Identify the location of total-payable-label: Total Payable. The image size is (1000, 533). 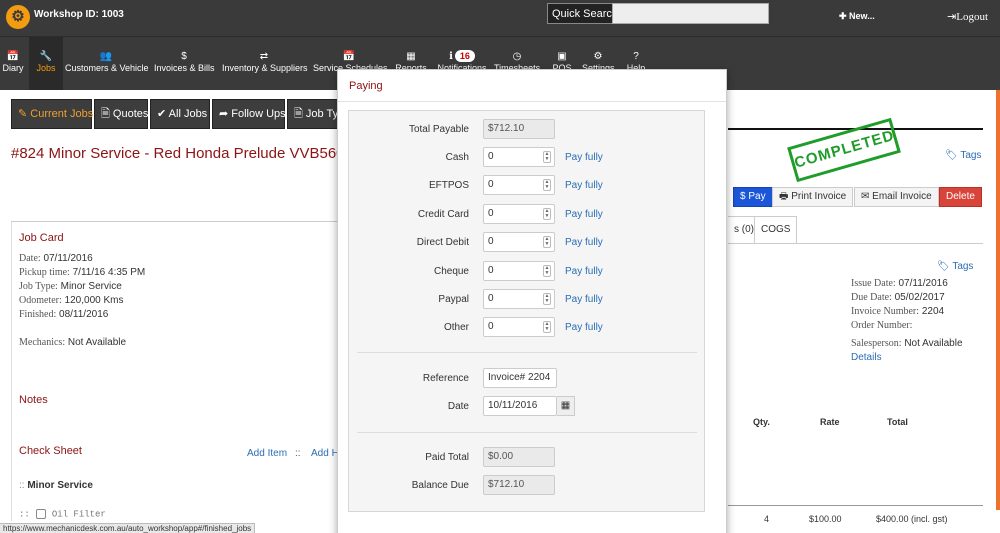
(438, 129).